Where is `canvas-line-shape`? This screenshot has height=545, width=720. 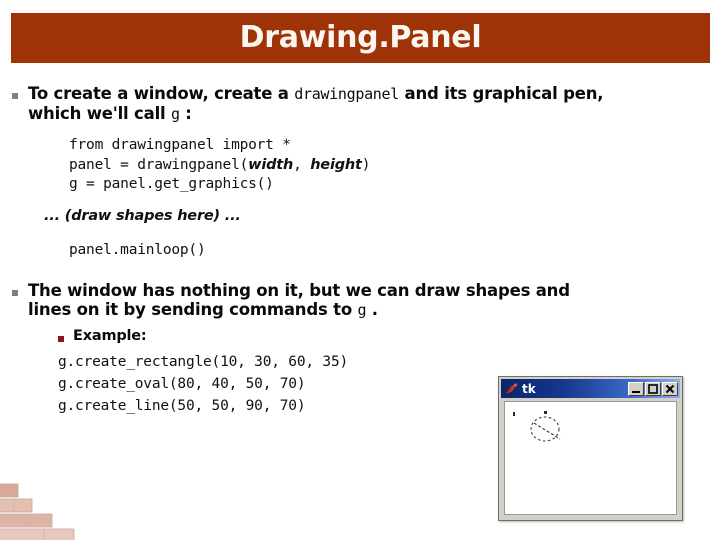
canvas-line-shape is located at coordinates (547, 431).